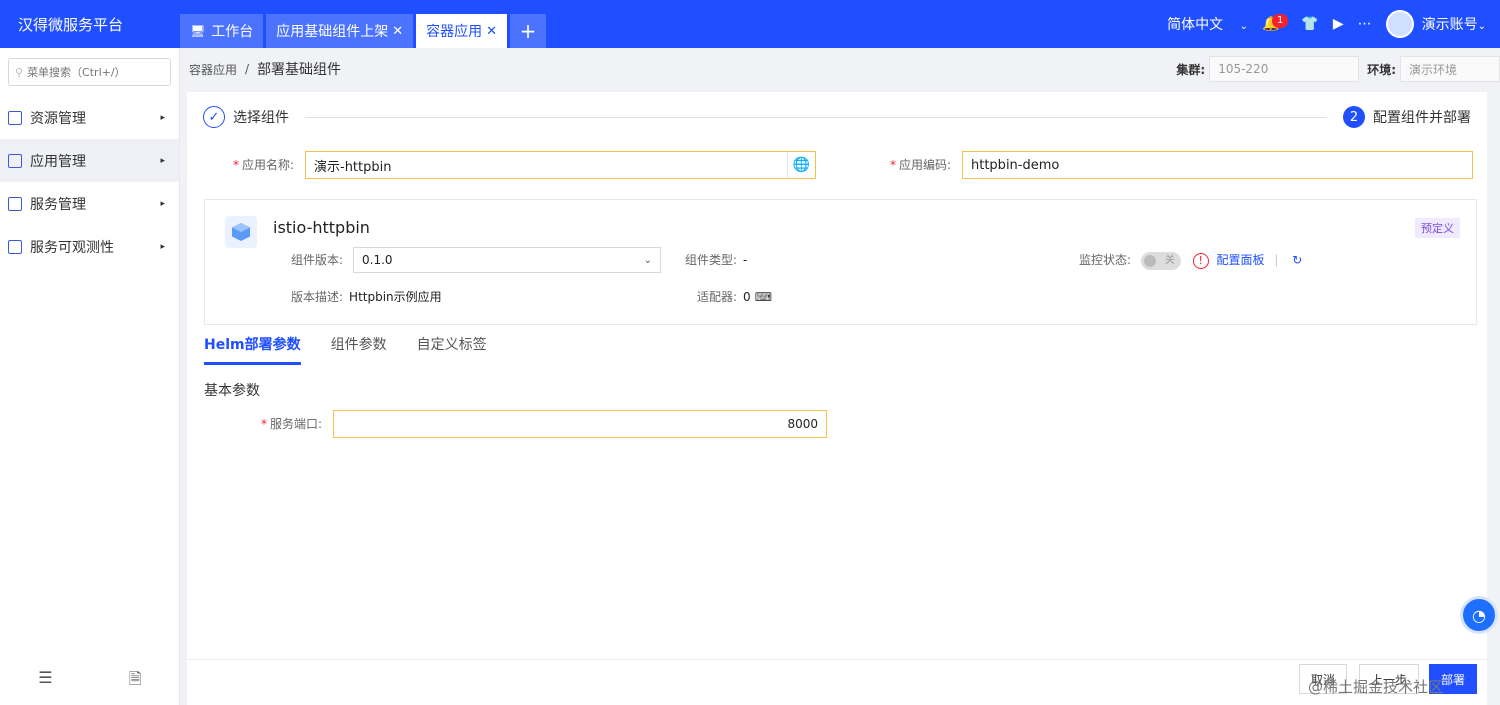  Describe the element at coordinates (816, 117) in the screenshot. I see `step-divider` at that location.